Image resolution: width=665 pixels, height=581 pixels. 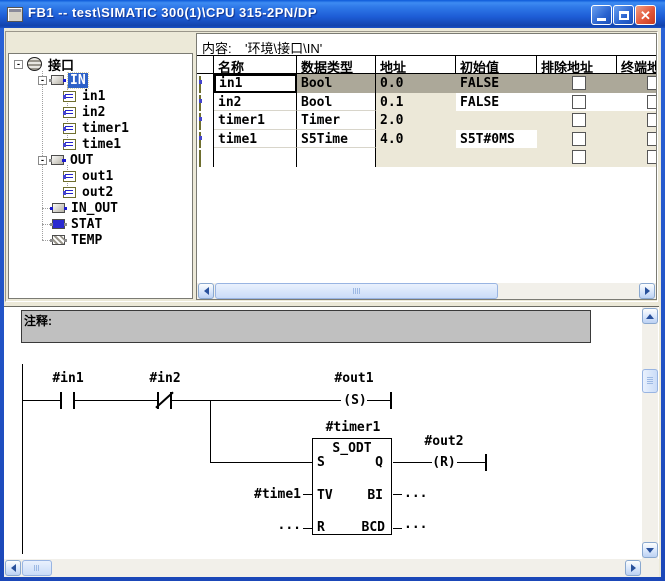 I want to click on contact-in2-label: #in2, so click(x=164, y=378).